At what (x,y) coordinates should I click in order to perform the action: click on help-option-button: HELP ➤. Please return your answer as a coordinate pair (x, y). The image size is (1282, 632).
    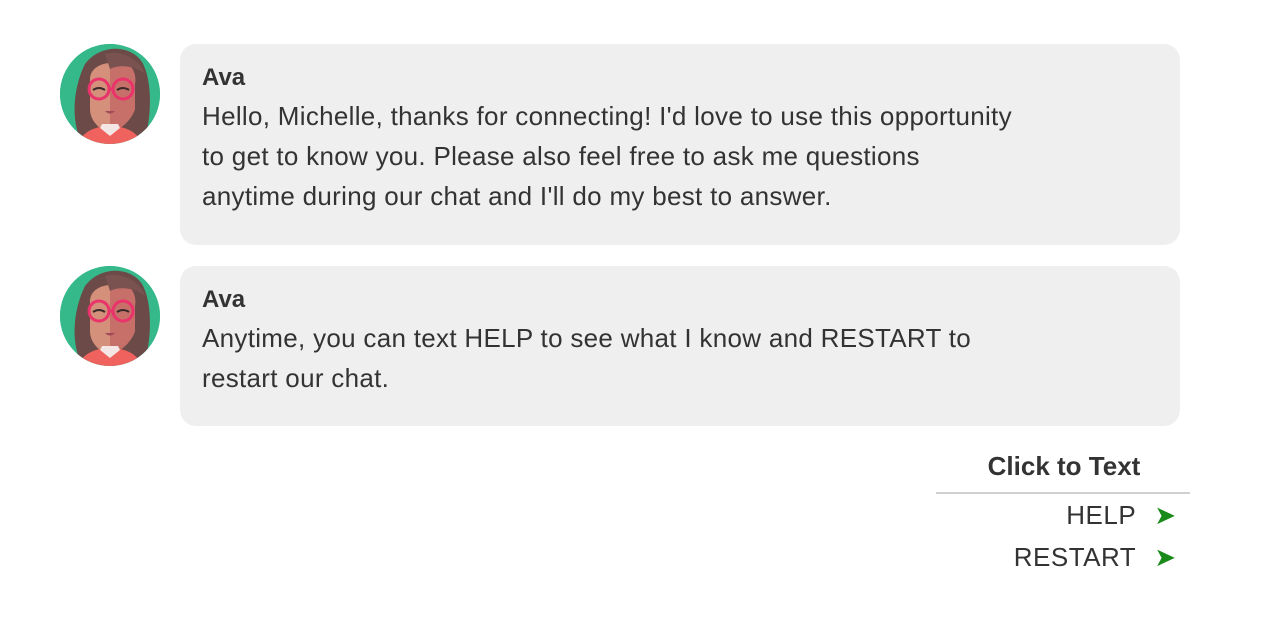
    Looking at the image, I should click on (1063, 515).